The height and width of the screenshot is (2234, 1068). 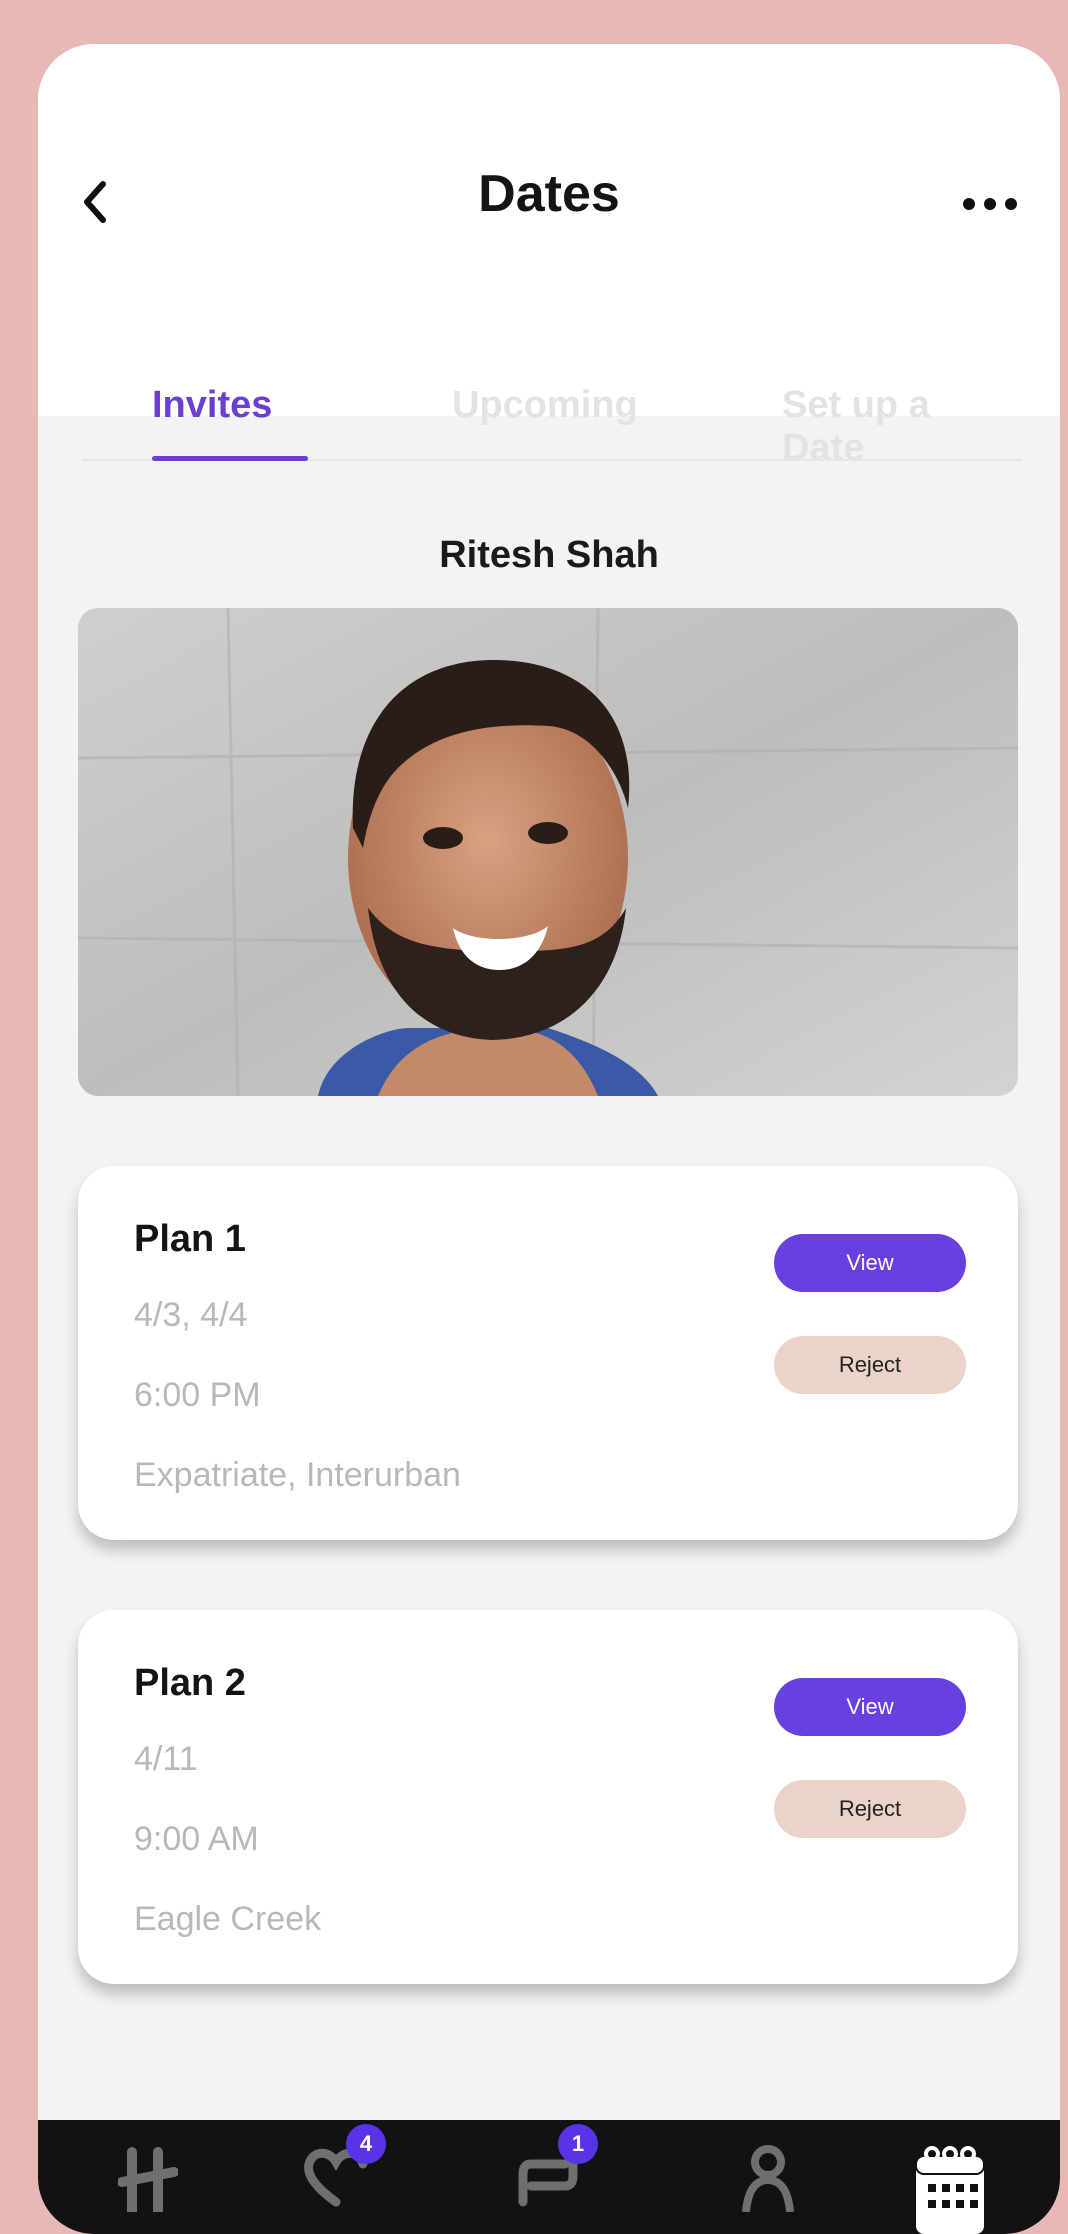 I want to click on tab-set-up-a-date: Set up a Date, so click(x=902, y=427).